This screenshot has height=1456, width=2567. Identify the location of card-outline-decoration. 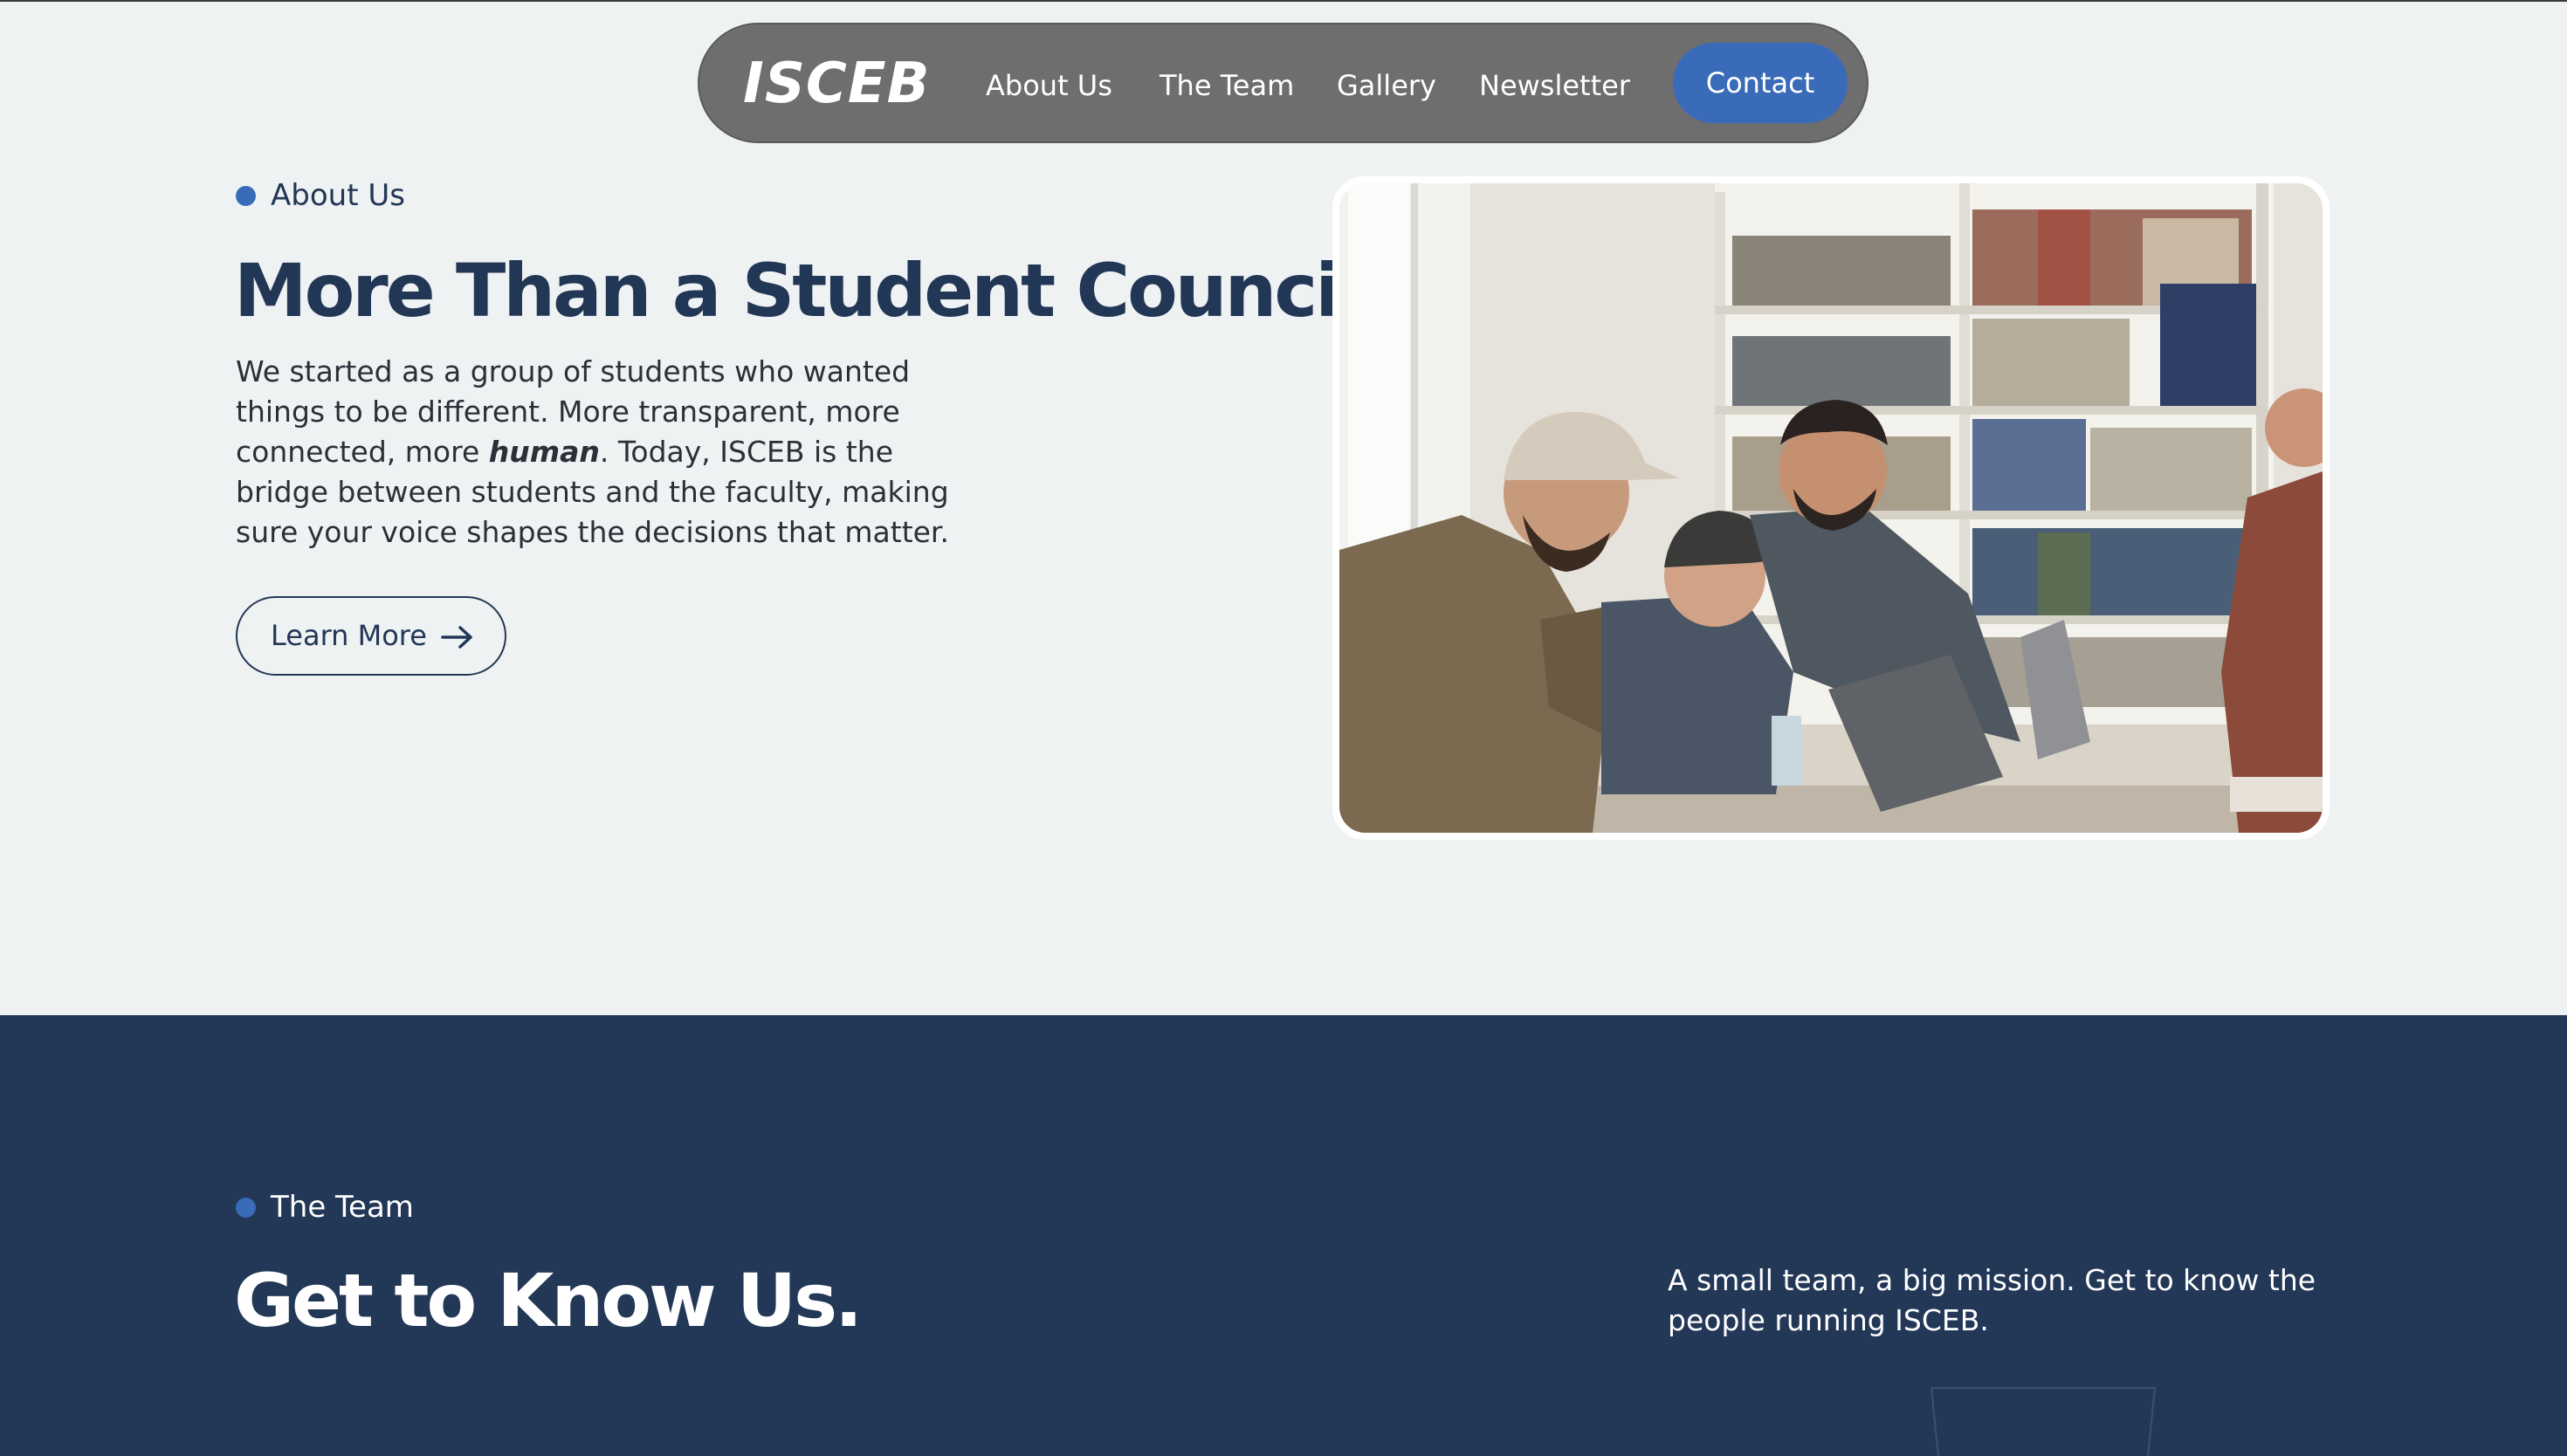
(2043, 1421).